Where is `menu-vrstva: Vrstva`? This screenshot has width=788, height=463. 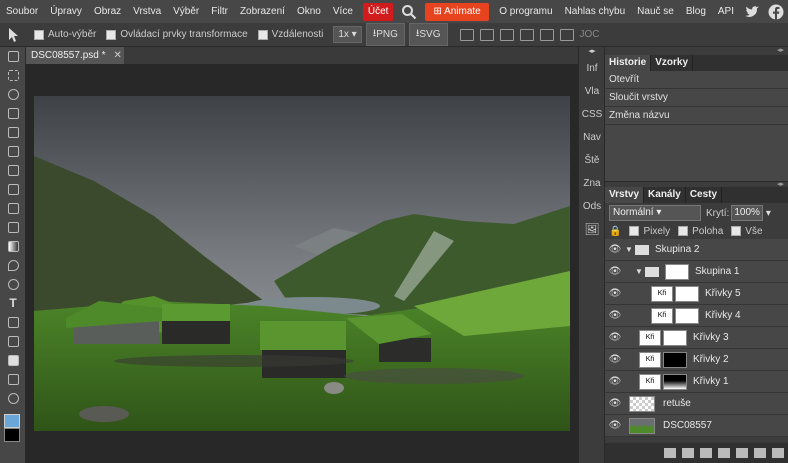 menu-vrstva: Vrstva is located at coordinates (147, 11).